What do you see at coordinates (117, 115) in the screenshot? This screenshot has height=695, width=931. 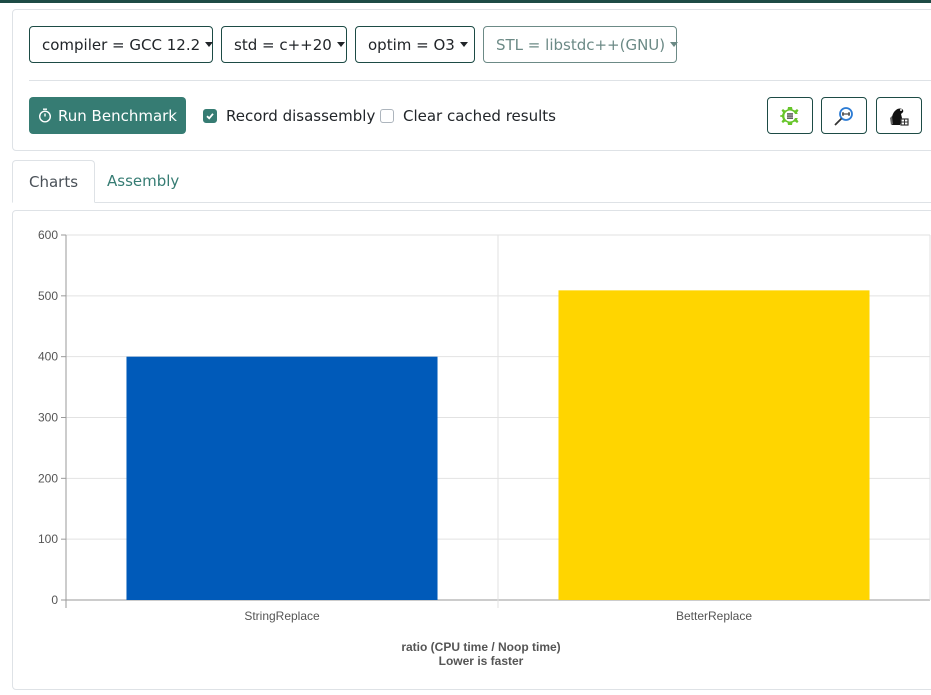 I see `run-benchmark-label: Run Benchmark` at bounding box center [117, 115].